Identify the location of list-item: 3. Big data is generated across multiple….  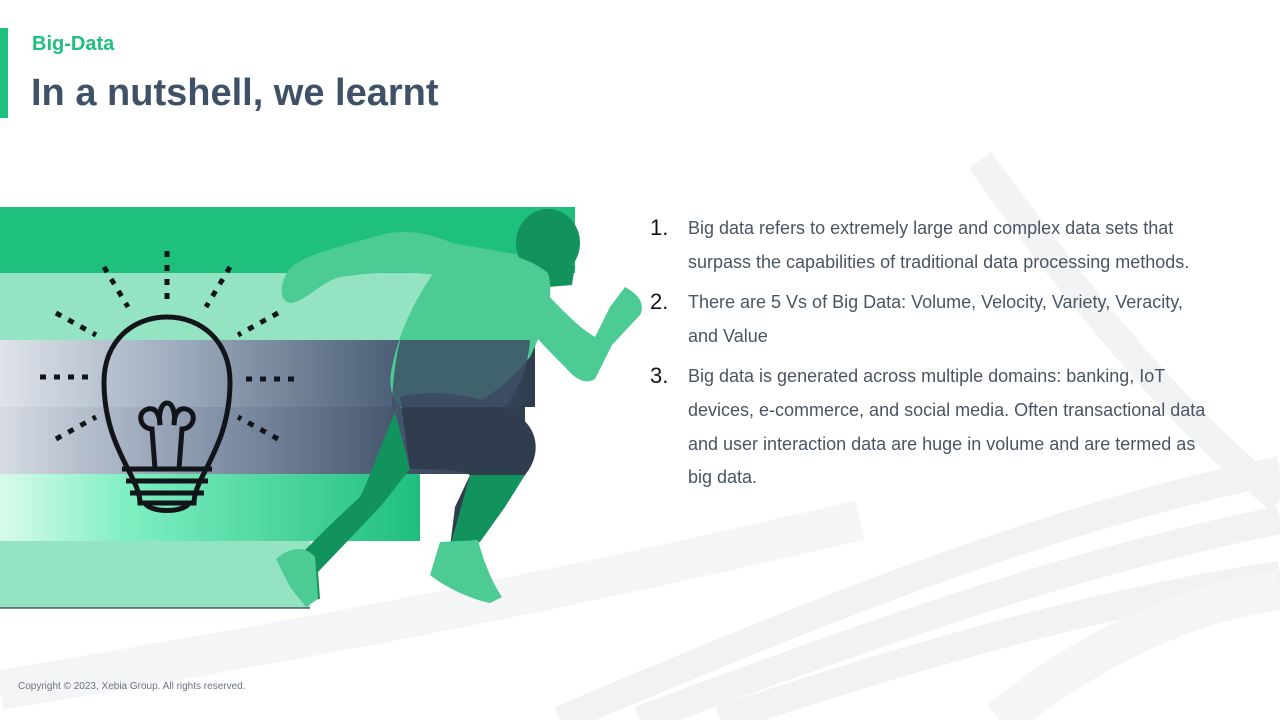
(930, 427).